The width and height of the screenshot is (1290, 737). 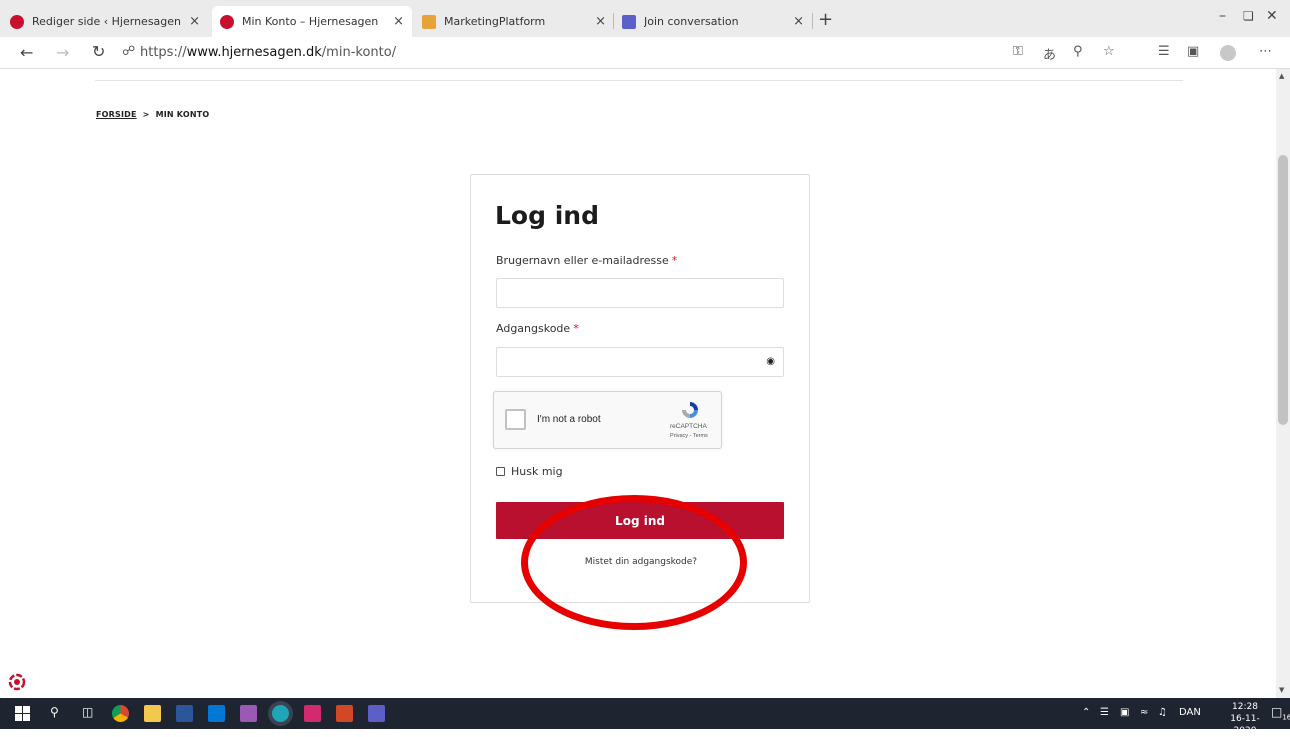 What do you see at coordinates (1162, 712) in the screenshot?
I see `volume-icon: ♫` at bounding box center [1162, 712].